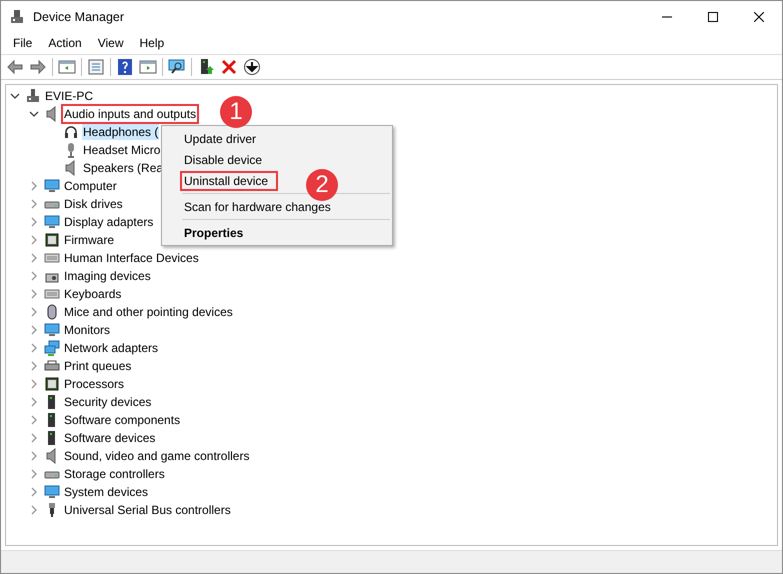 This screenshot has width=783, height=574. I want to click on tree-item: Audio inputs and outputs, so click(130, 114).